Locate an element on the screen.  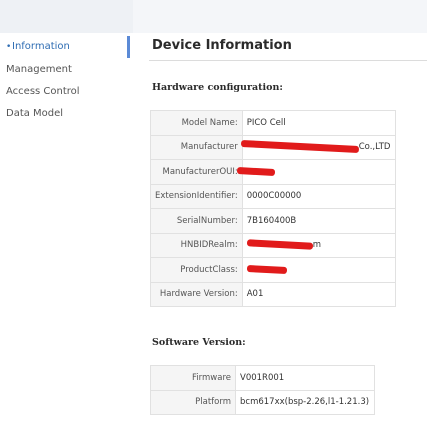
page-title: Device Information is located at coordinates (222, 45).